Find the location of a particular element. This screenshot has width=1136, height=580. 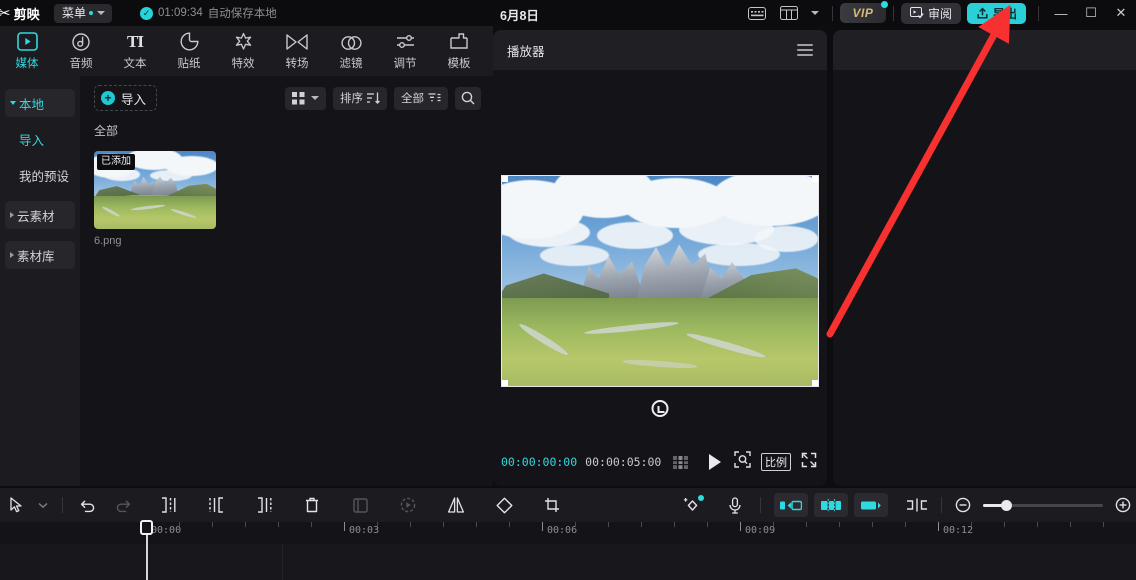

tool-tabs: 媒体 音频 TI 文本 贴纸 特效 转场 滤镜 调节 模板 is located at coordinates (246, 51).